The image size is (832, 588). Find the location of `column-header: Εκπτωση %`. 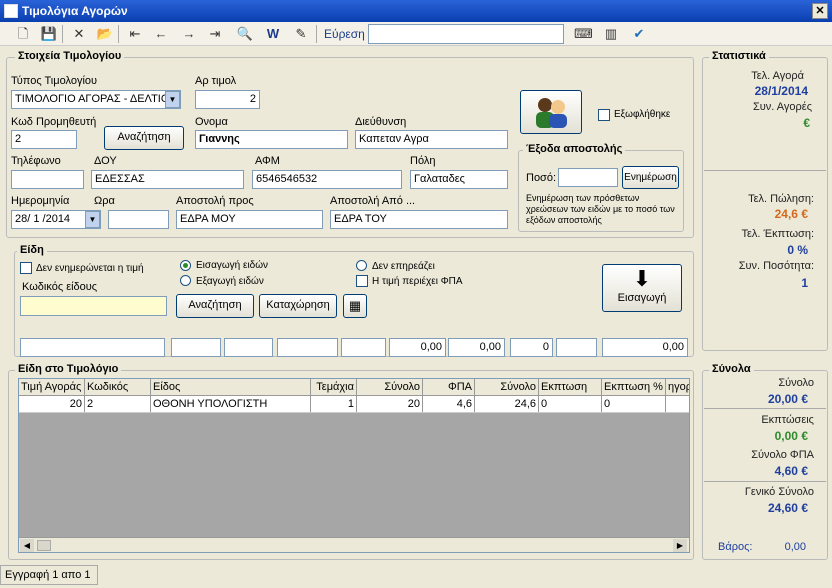

column-header: Εκπτωση % is located at coordinates (634, 387).